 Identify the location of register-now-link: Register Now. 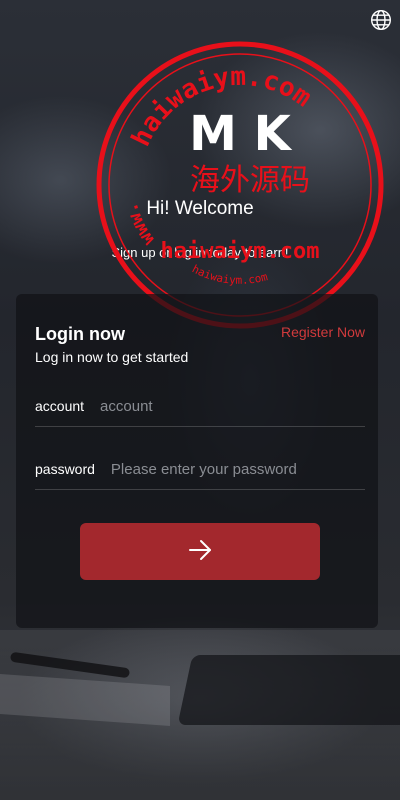
(323, 332).